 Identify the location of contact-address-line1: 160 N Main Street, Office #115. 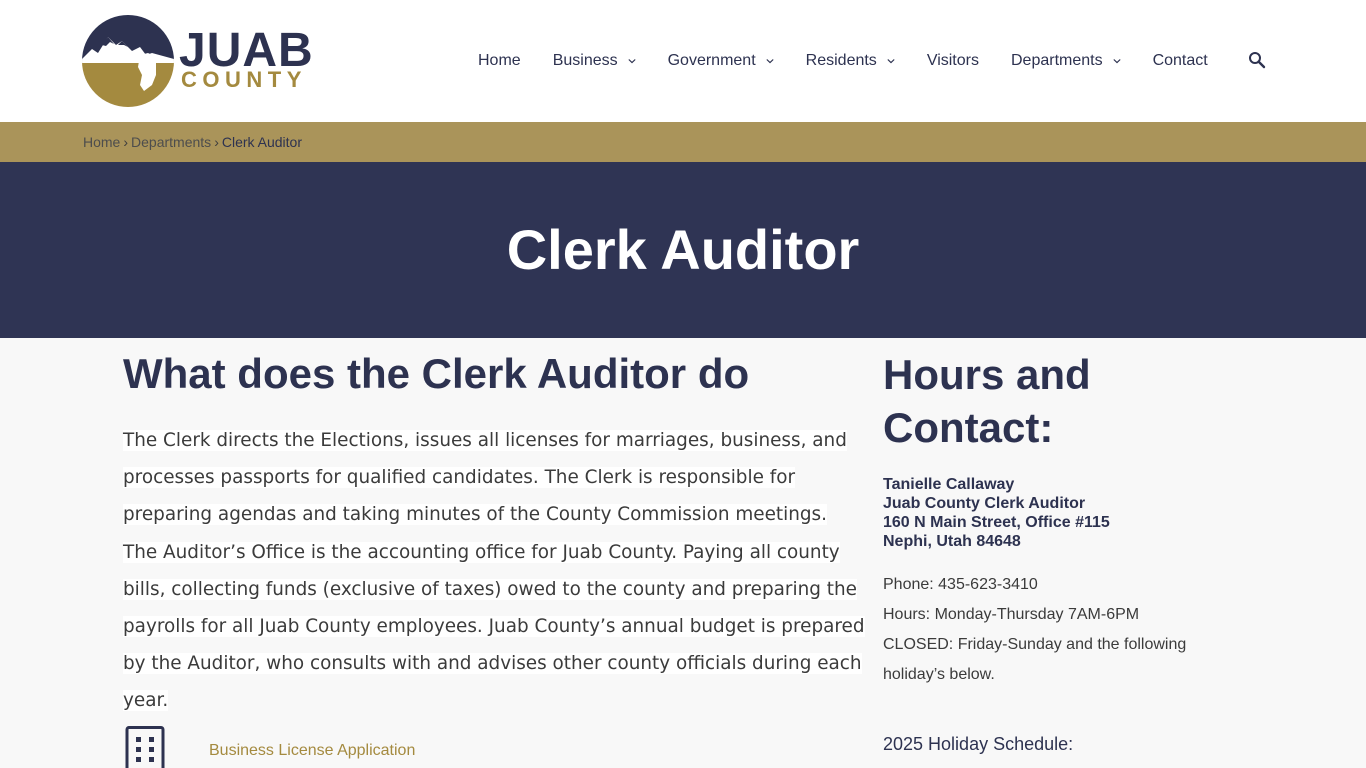
(996, 522).